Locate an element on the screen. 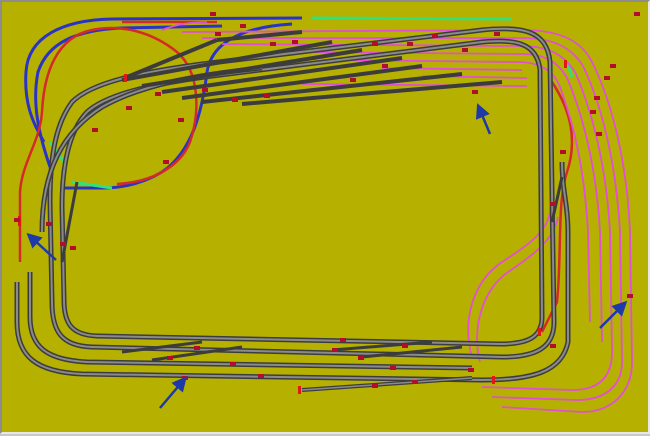 This screenshot has width=650, height=436. arrow-top-right is located at coordinates (483, 119).